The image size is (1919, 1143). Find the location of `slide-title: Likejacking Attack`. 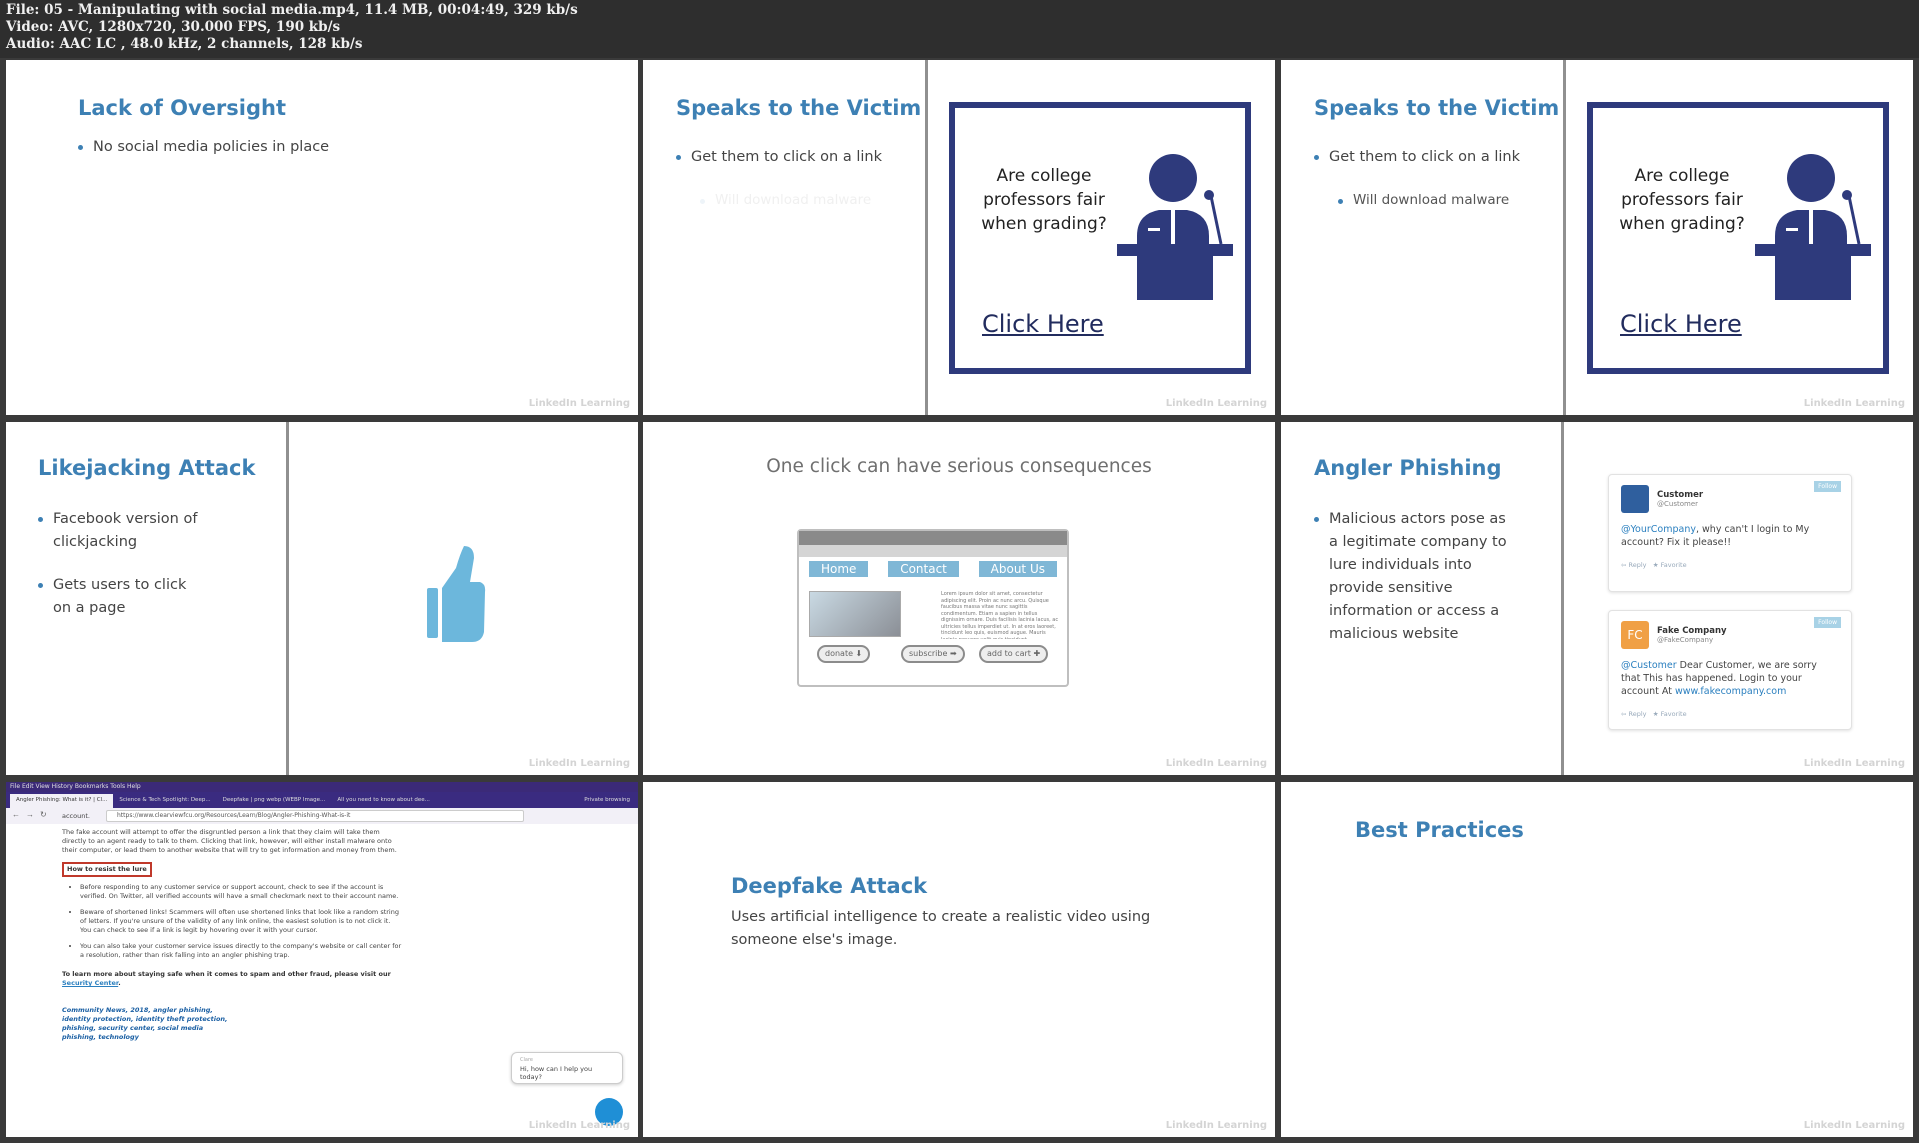

slide-title: Likejacking Attack is located at coordinates (147, 468).